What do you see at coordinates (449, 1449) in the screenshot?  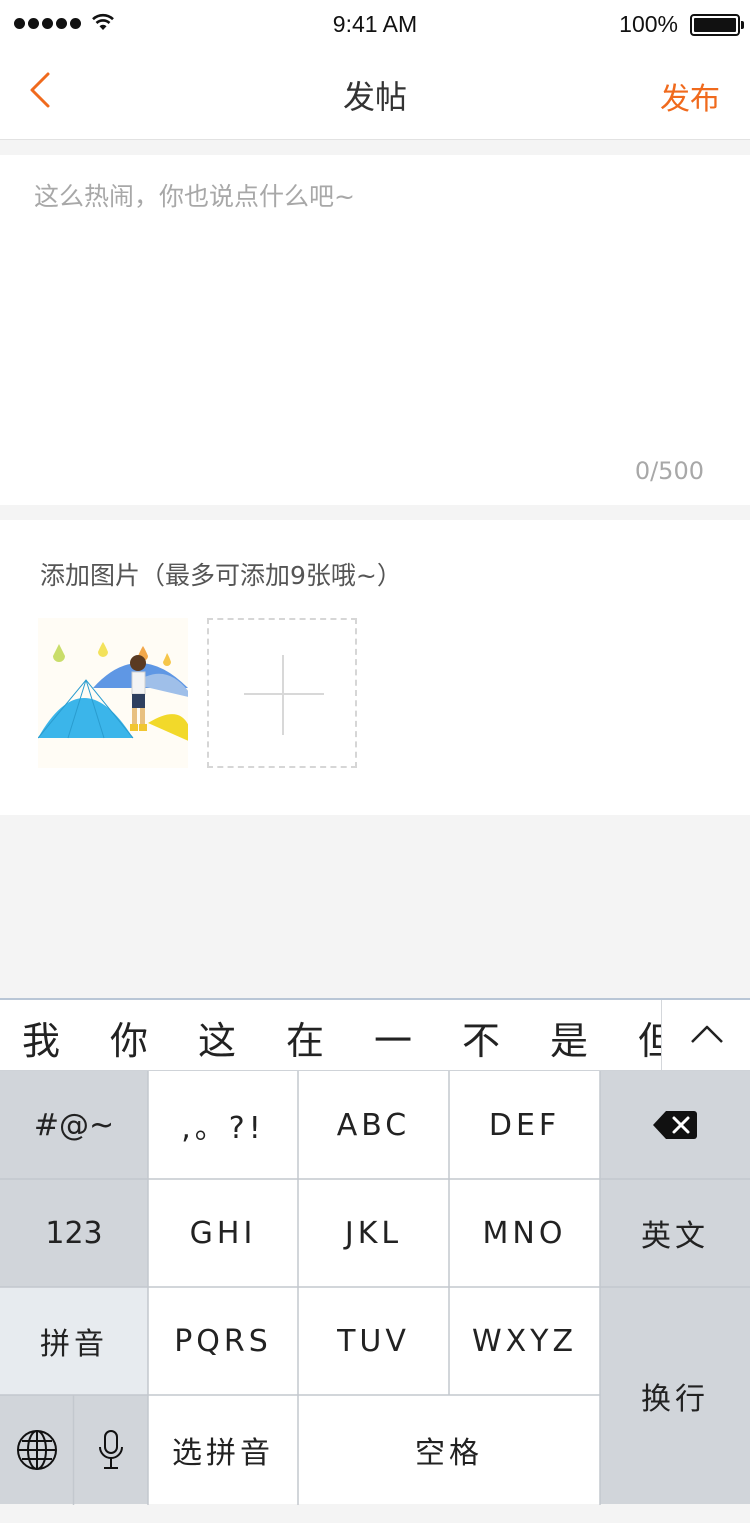 I see `space-key: 空格` at bounding box center [449, 1449].